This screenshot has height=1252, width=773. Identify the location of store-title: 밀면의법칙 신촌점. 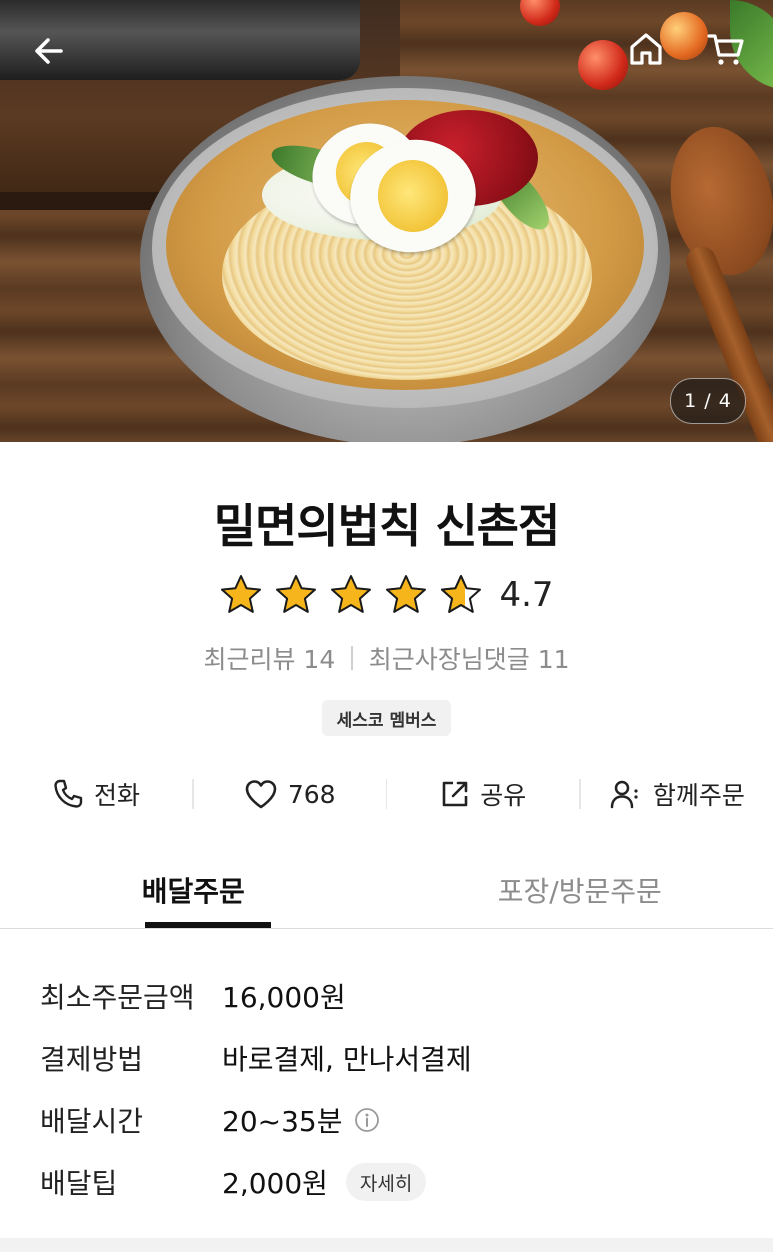
(387, 526).